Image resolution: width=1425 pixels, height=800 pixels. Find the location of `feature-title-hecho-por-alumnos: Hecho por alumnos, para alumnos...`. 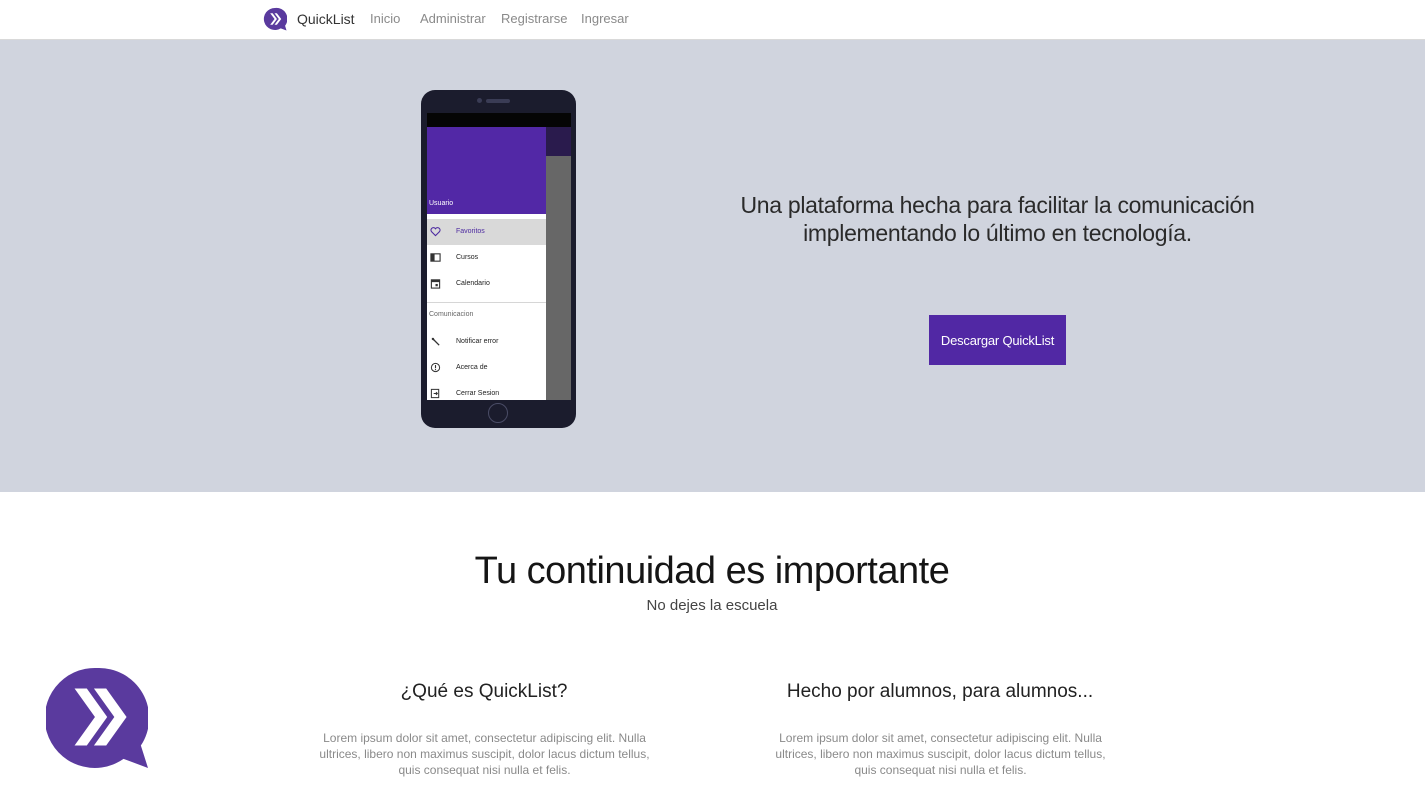

feature-title-hecho-por-alumnos: Hecho por alumnos, para alumnos... is located at coordinates (940, 691).